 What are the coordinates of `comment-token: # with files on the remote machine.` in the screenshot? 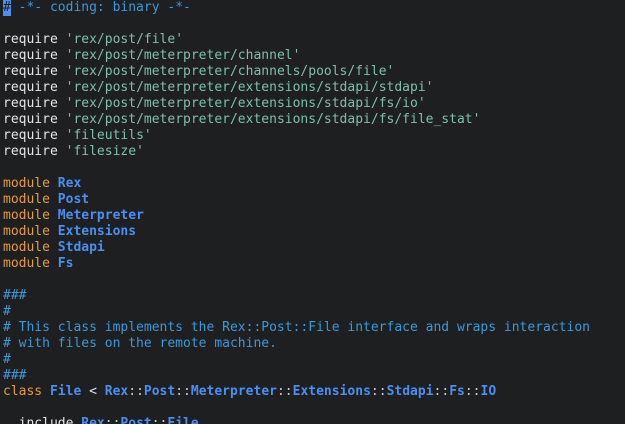 It's located at (140, 343).